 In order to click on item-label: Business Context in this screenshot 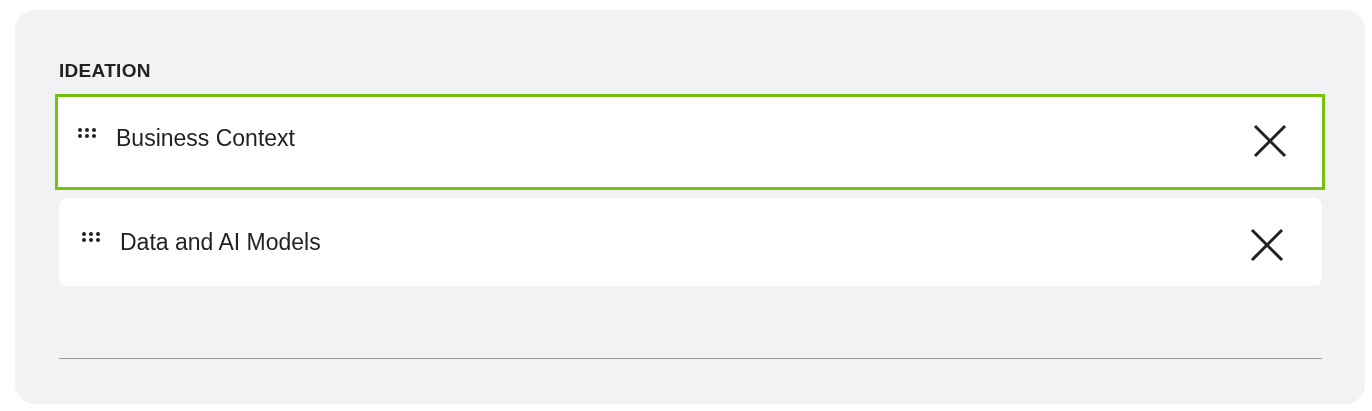, I will do `click(206, 138)`.